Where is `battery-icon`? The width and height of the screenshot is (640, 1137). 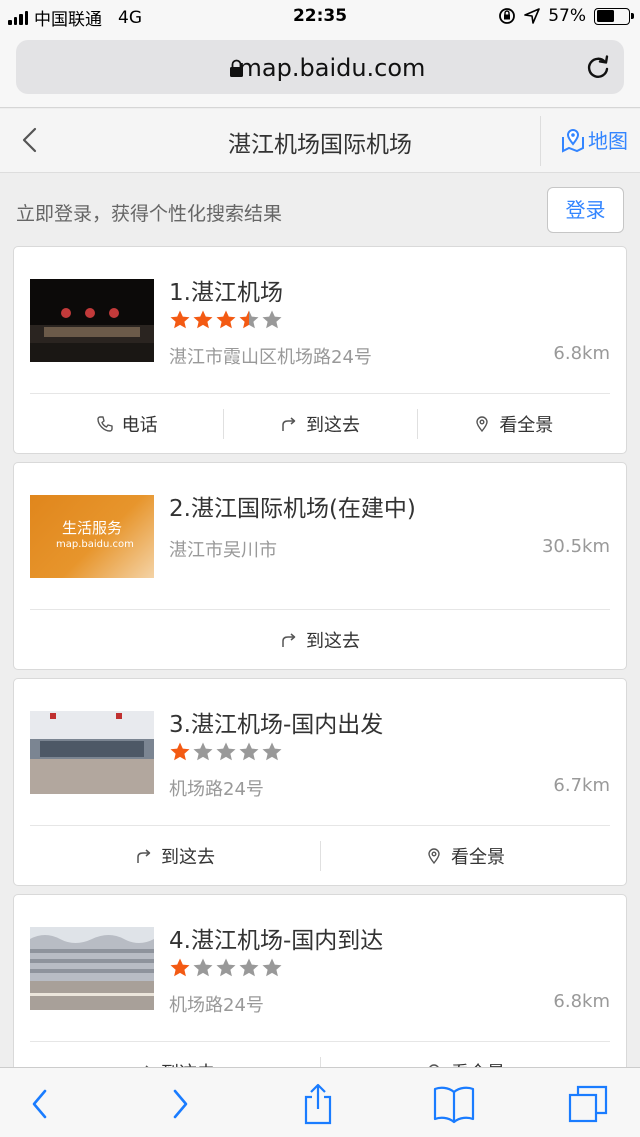
battery-icon is located at coordinates (614, 16).